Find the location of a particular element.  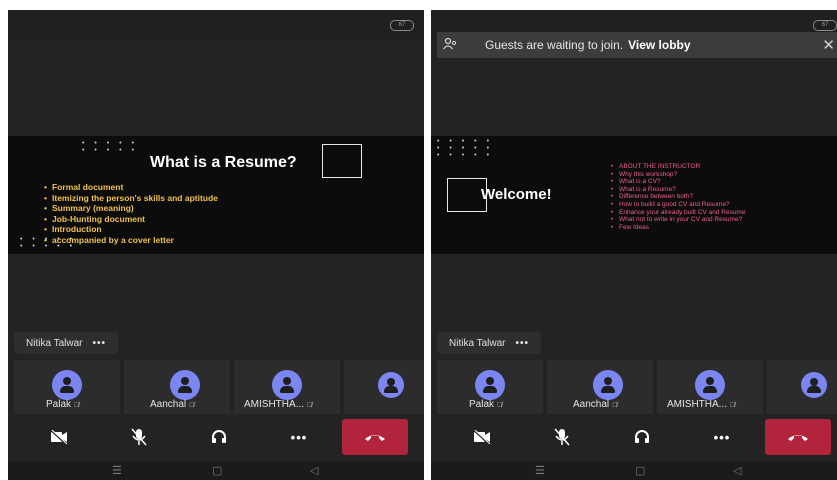

agenda-item: Difference between both? is located at coordinates (678, 197).